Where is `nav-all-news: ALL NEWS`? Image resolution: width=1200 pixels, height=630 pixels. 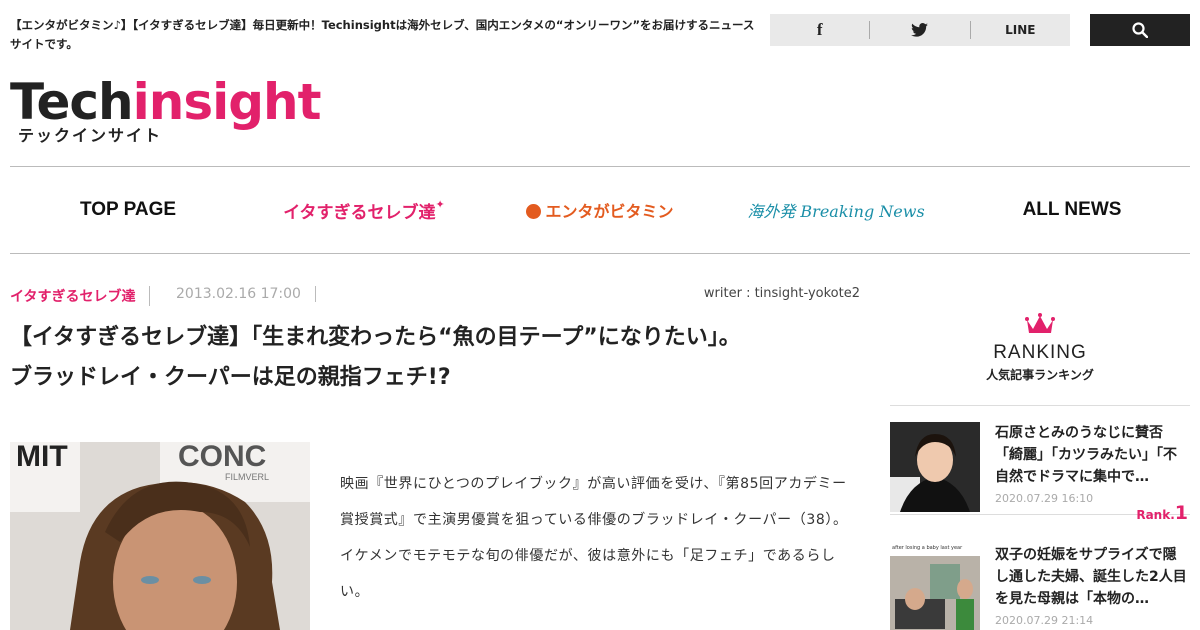
nav-all-news: ALL NEWS is located at coordinates (1072, 210).